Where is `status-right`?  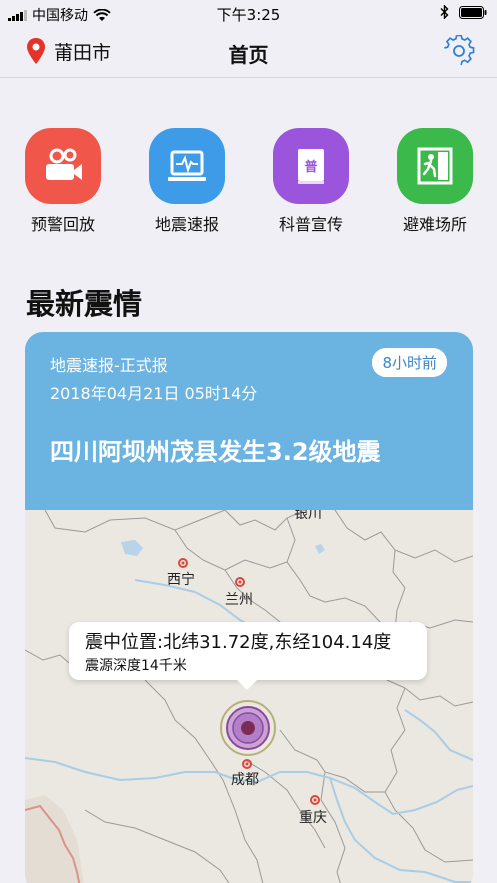 status-right is located at coordinates (463, 12).